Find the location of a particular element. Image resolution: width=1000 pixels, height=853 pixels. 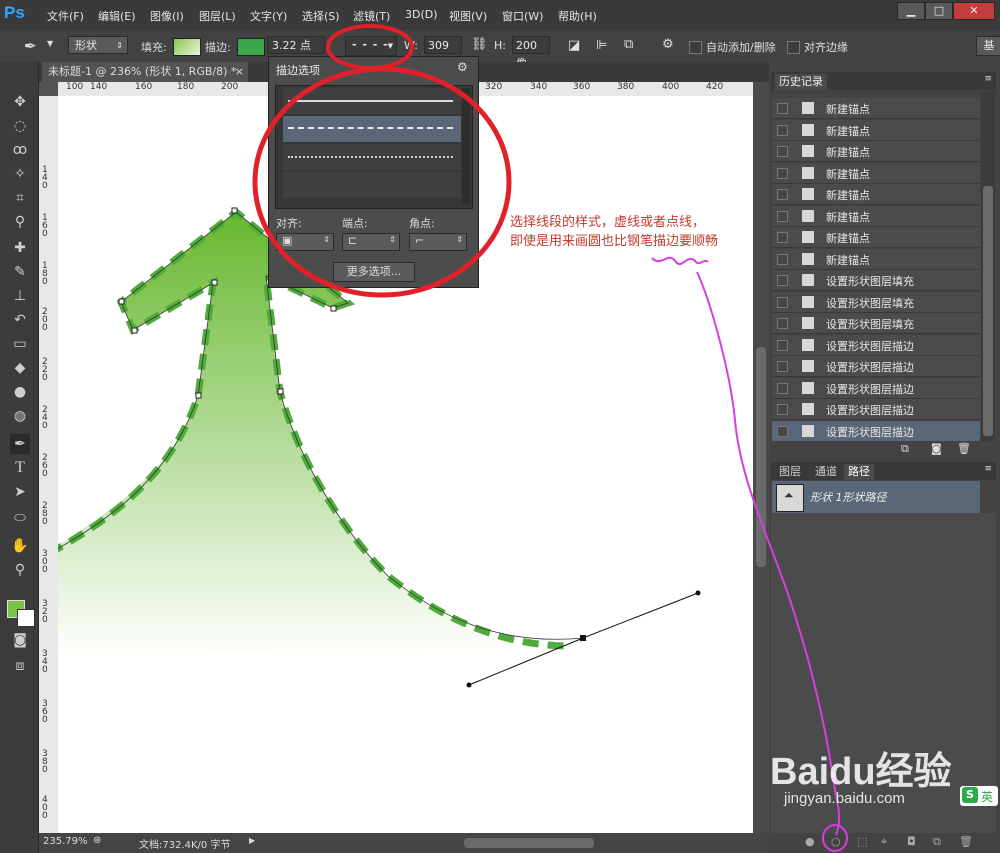

annotation-circle-stroke-type is located at coordinates (370, 47).